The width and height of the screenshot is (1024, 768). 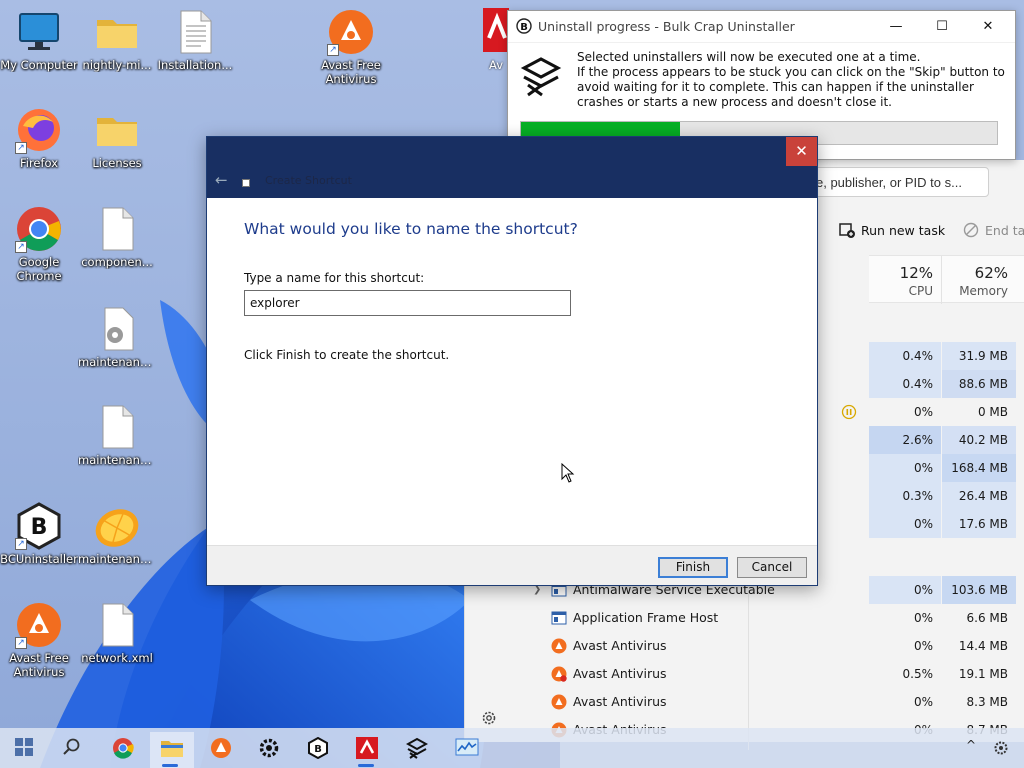 I want to click on taskbar-resource-monitor, so click(x=465, y=750).